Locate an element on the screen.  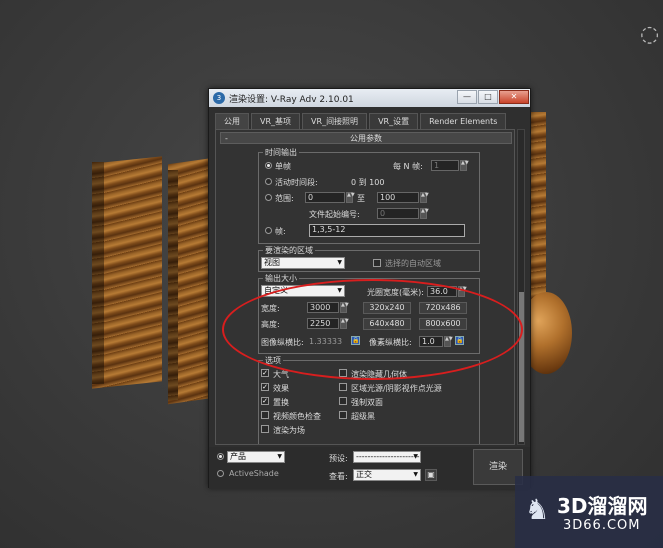
tab-bar: 公用 VR_基项 VR_间接照明 VR_设置 Render Elements is located at coordinates (361, 121).